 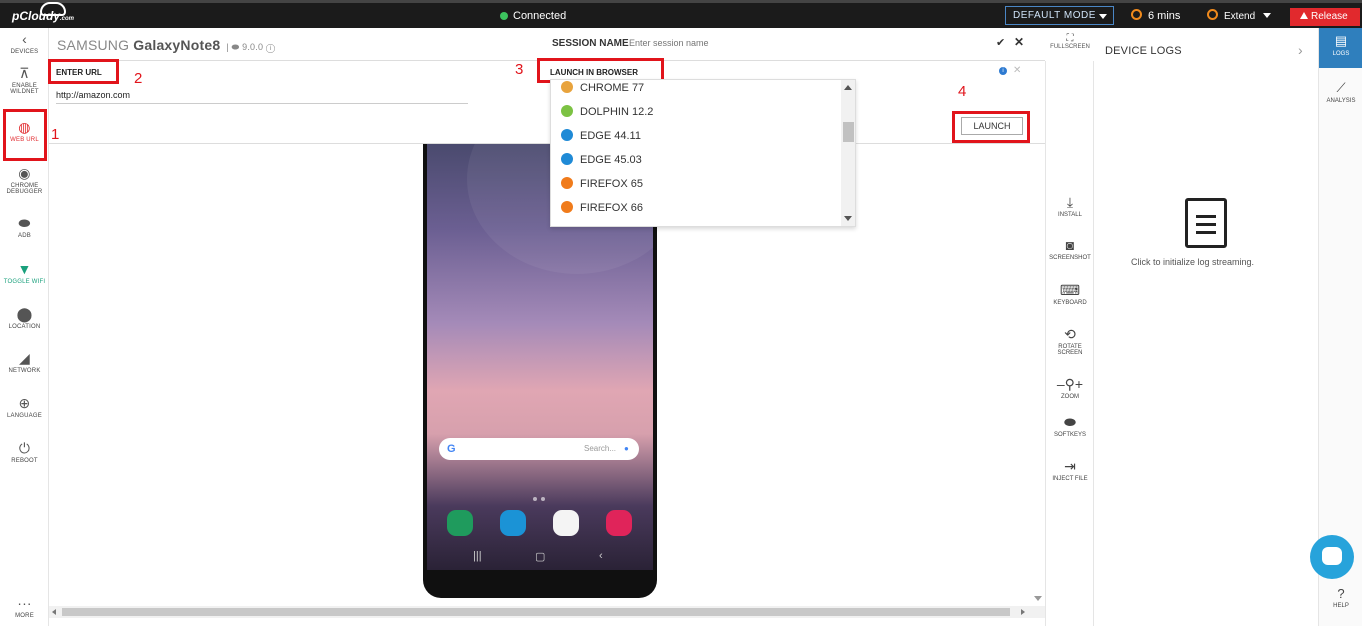 I want to click on more-dots-icon: ···, so click(x=24, y=603).